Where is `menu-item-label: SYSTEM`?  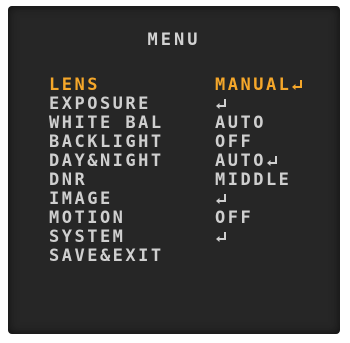 menu-item-label: SYSTEM is located at coordinates (87, 237).